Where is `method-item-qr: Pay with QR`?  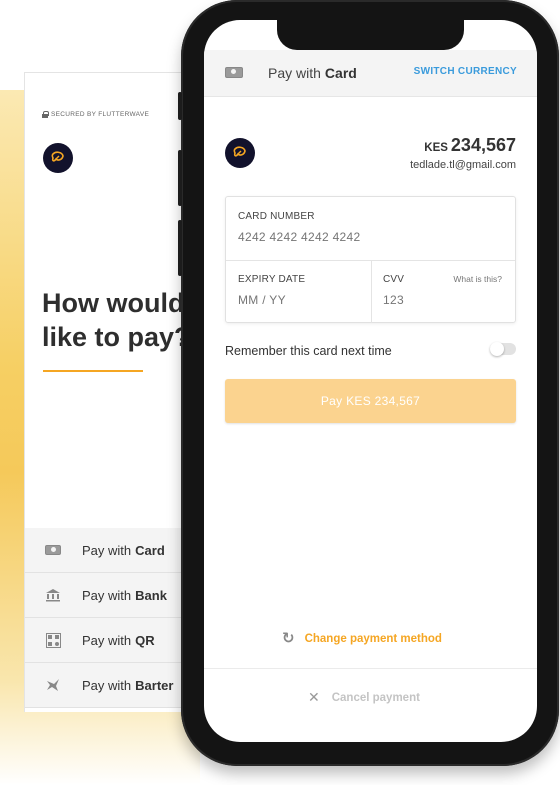
method-item-qr: Pay with QR is located at coordinates (112, 640).